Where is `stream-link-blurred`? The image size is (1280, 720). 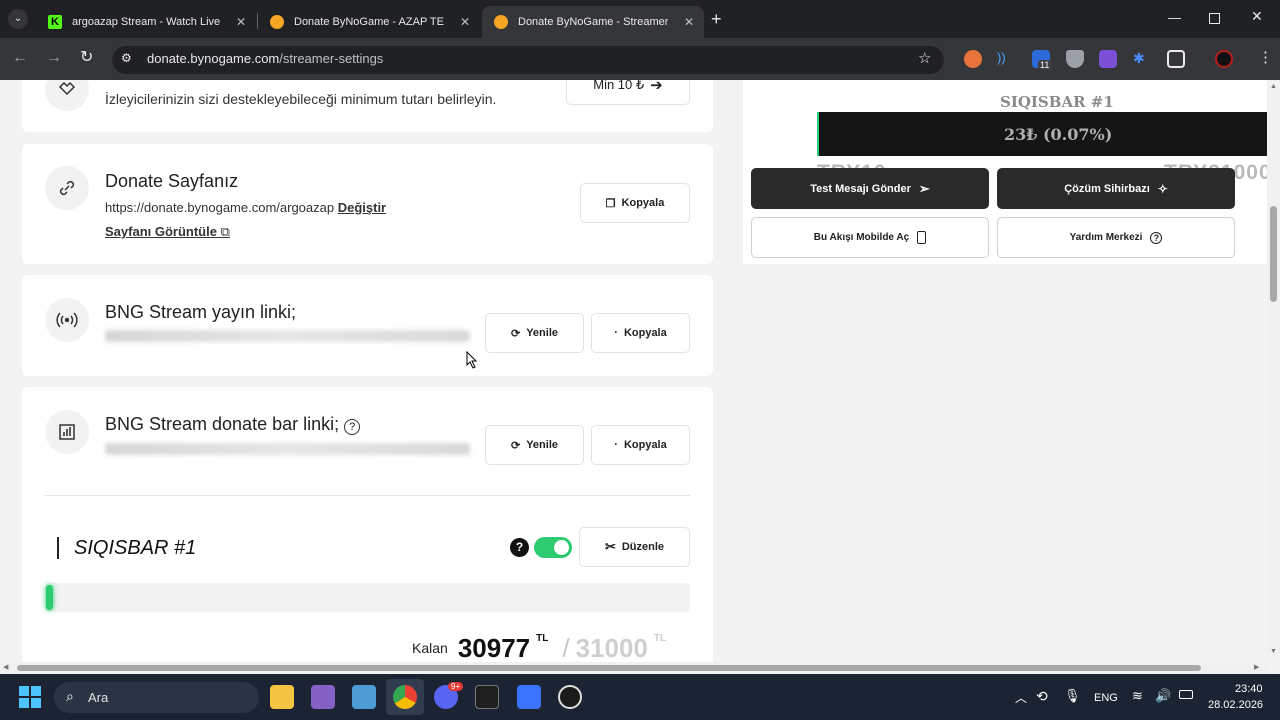 stream-link-blurred is located at coordinates (287, 336).